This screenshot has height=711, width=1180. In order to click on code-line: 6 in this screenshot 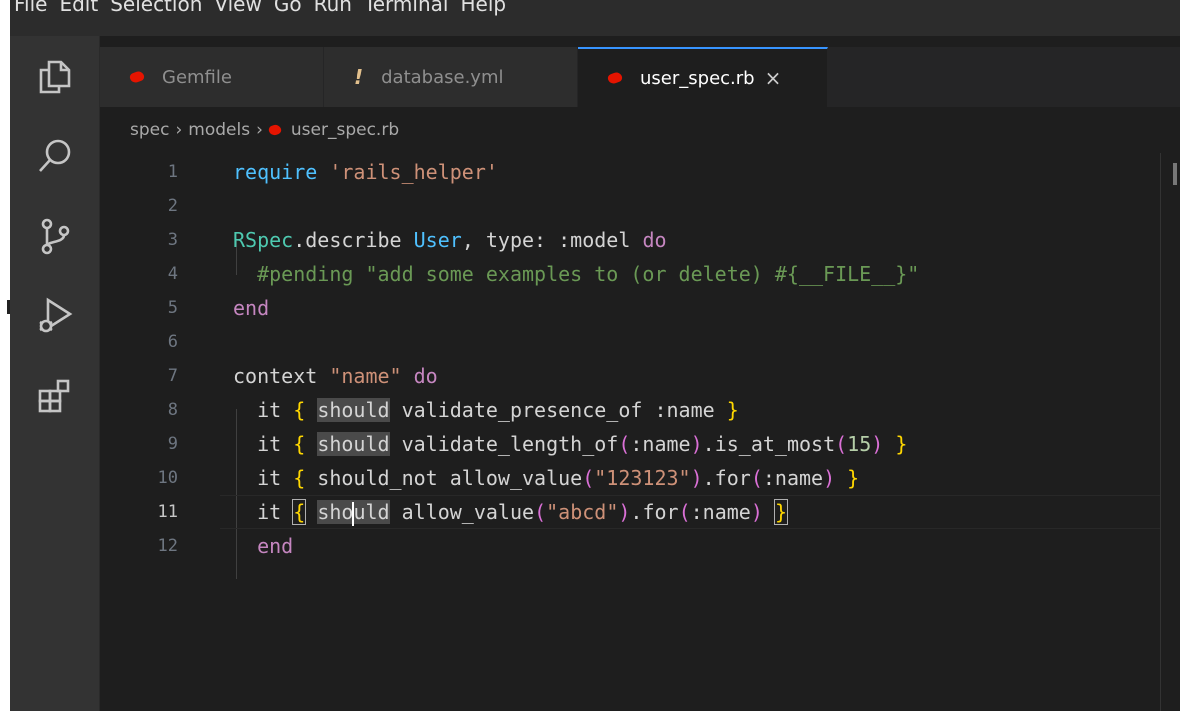, I will do `click(630, 342)`.